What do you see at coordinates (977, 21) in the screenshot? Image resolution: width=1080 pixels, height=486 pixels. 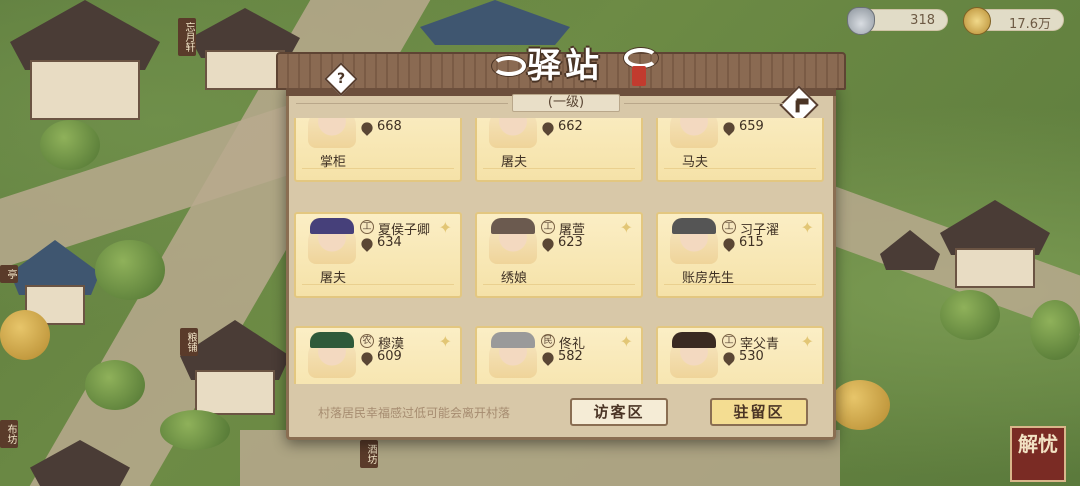 I see `copper-coin-icon` at bounding box center [977, 21].